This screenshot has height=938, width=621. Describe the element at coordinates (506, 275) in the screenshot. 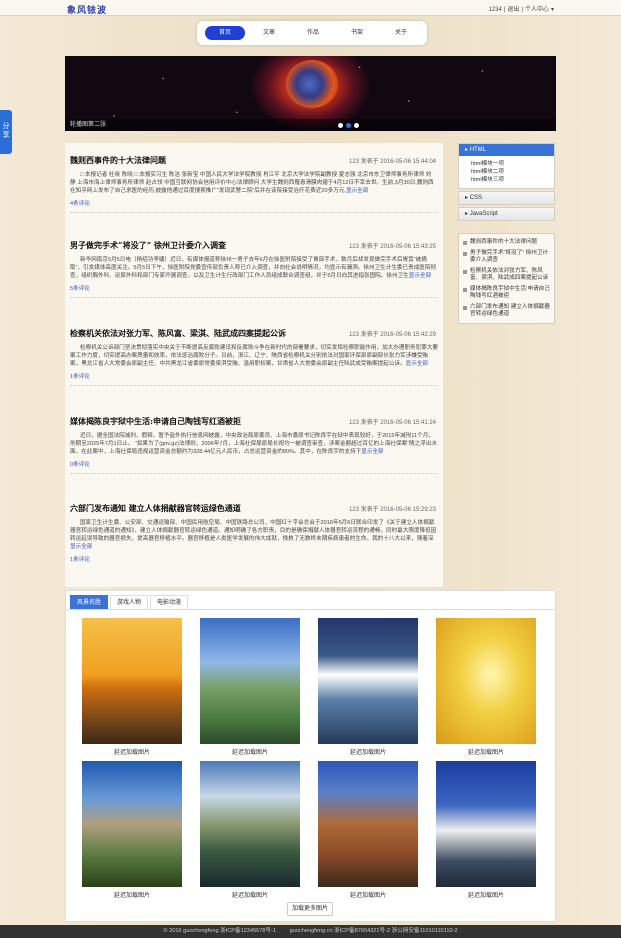

I see `recent-post-link: 检察机关依法对张力军、陈风富、梁淇、陆武成四案提起公诉` at that location.